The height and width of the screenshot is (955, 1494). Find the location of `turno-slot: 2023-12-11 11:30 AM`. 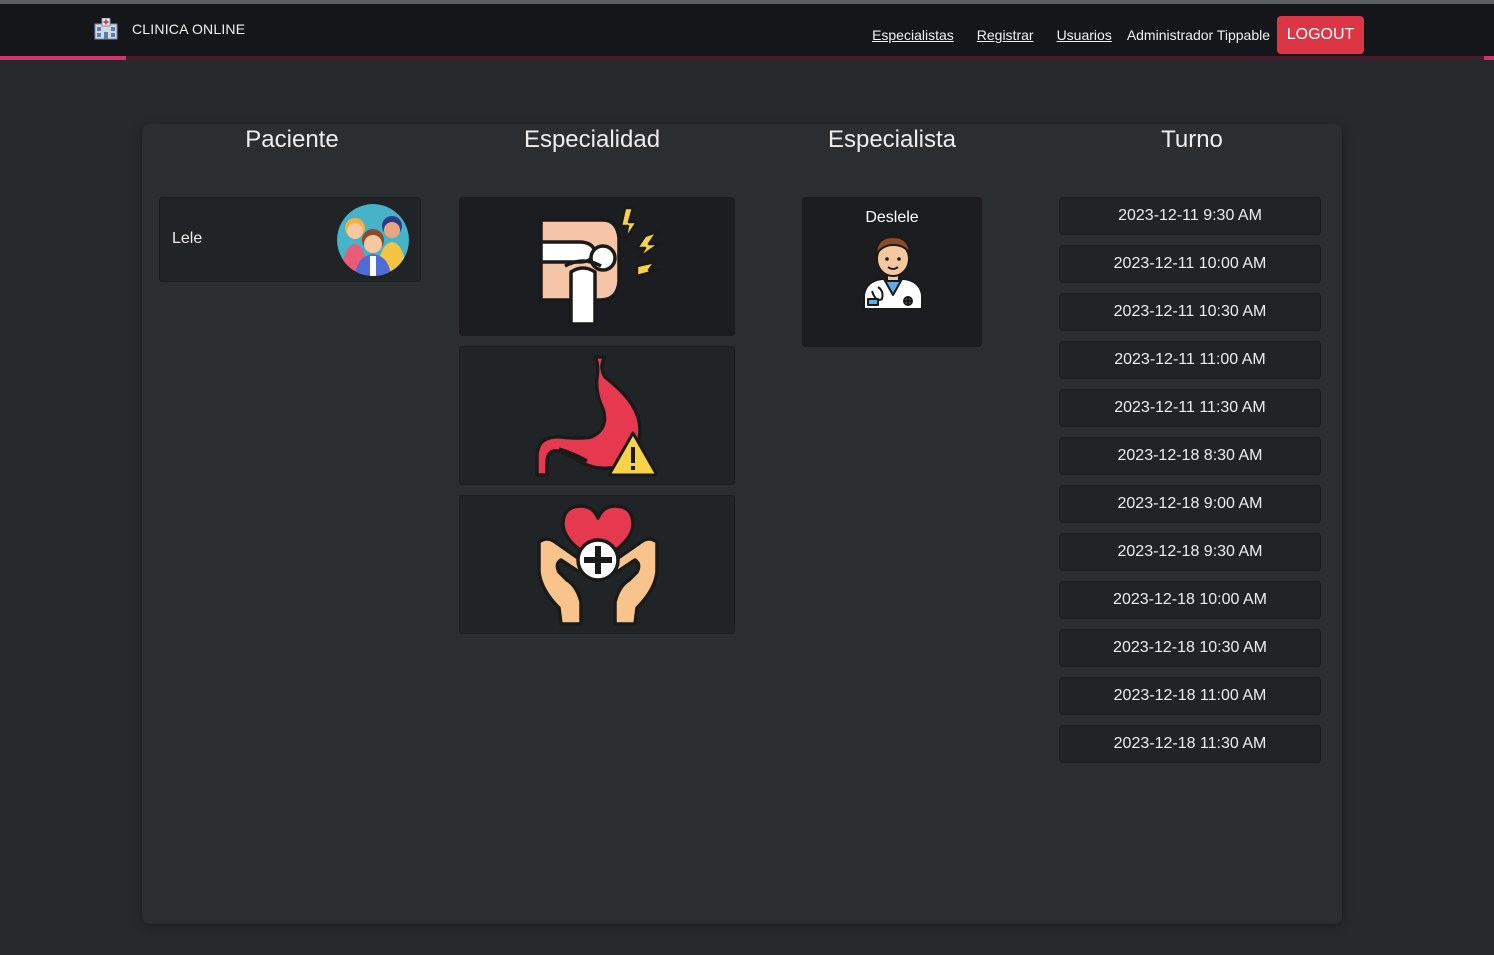

turno-slot: 2023-12-11 11:30 AM is located at coordinates (1190, 408).